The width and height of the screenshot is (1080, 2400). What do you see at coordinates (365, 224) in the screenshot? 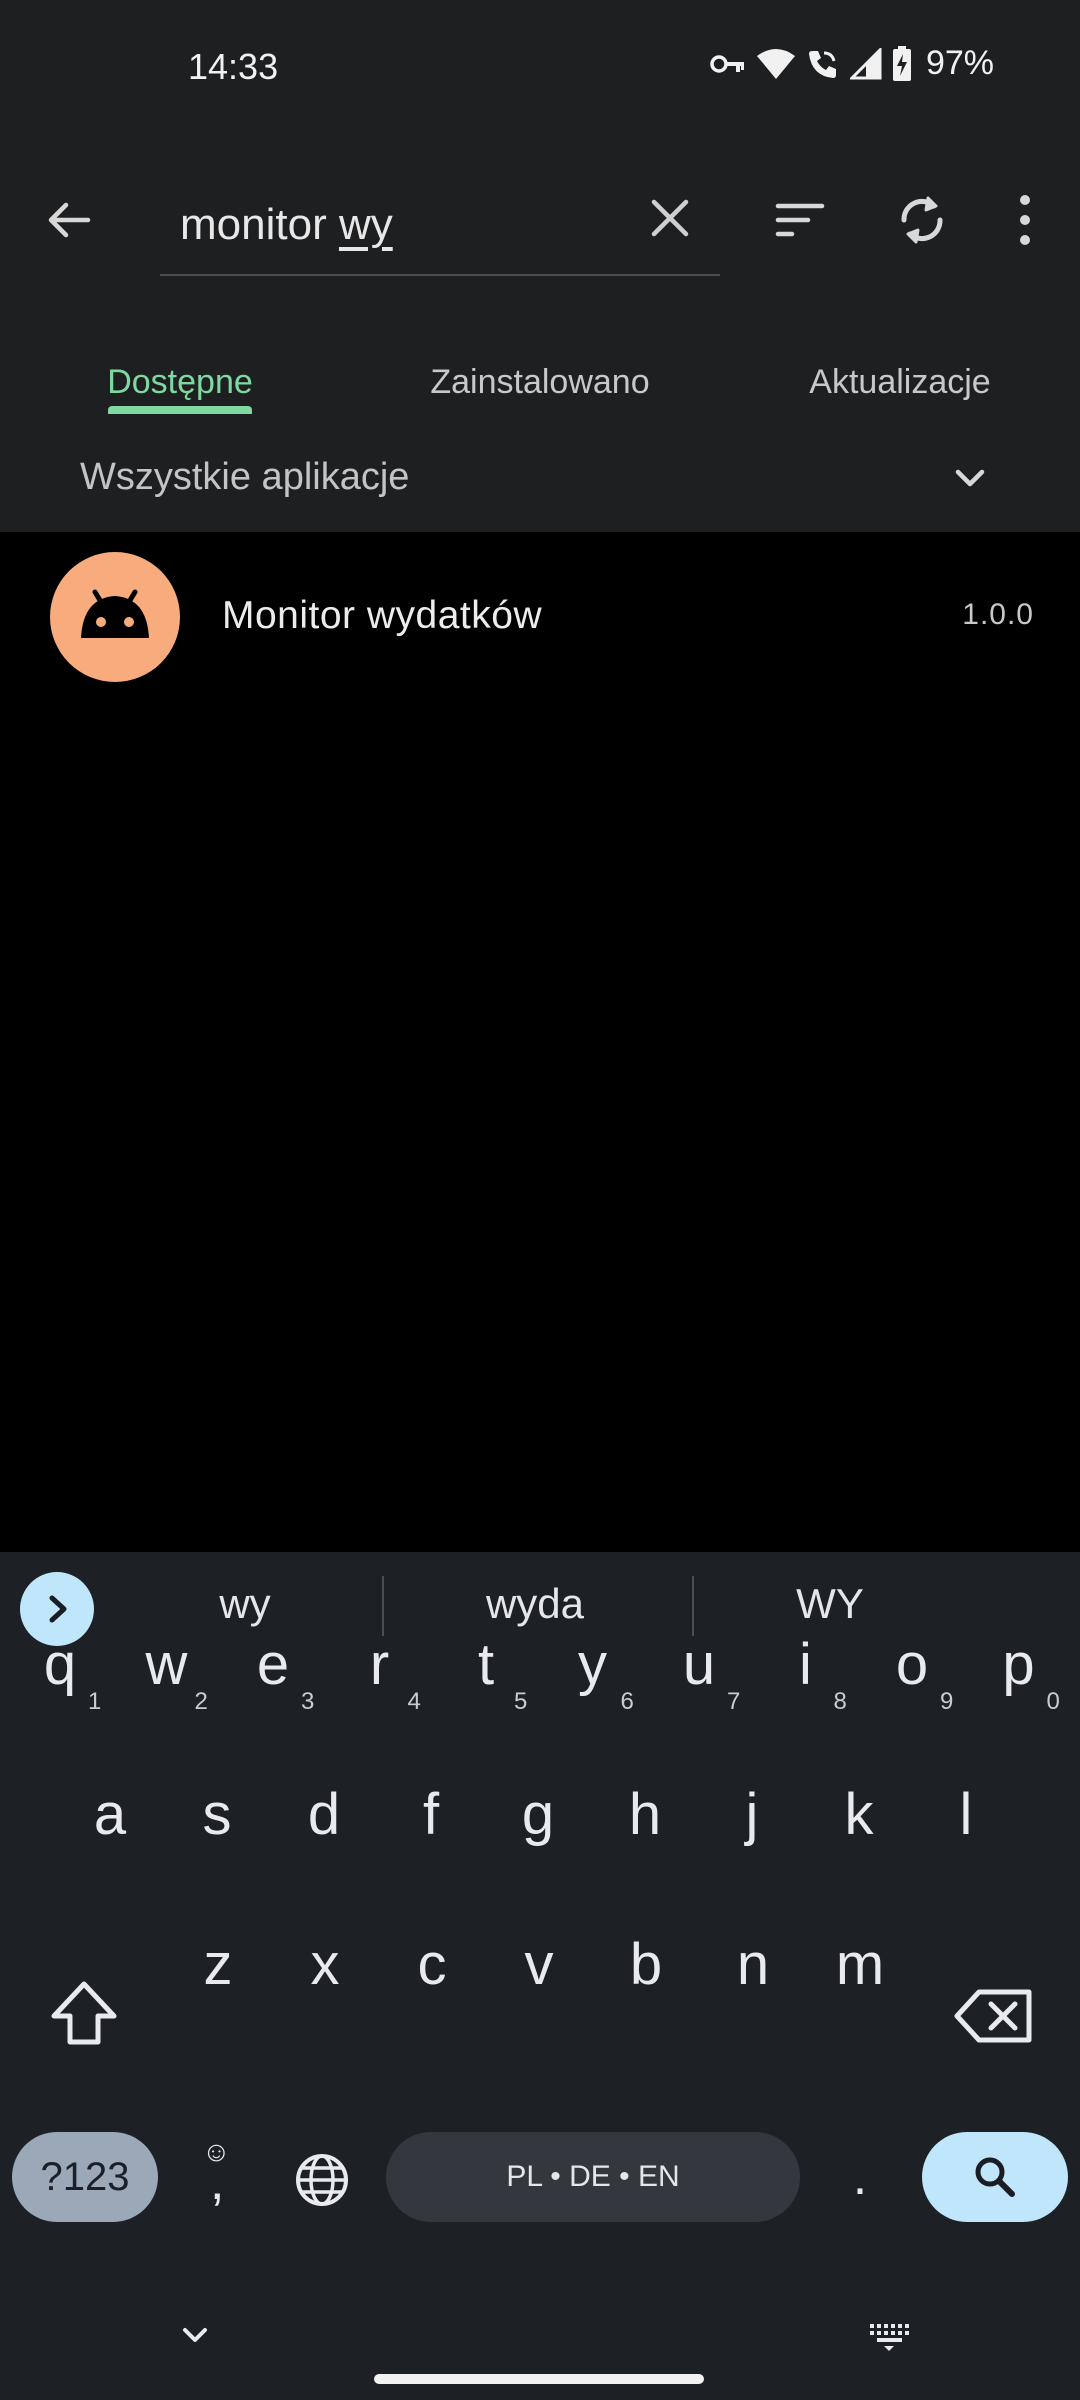
I see `search-composing-text: wy` at bounding box center [365, 224].